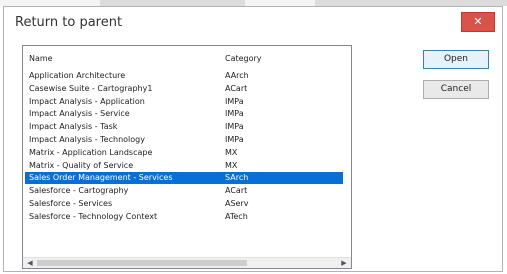 This screenshot has height=274, width=507. What do you see at coordinates (184, 191) in the screenshot?
I see `list-row: Salesforce - Cartography ACart` at bounding box center [184, 191].